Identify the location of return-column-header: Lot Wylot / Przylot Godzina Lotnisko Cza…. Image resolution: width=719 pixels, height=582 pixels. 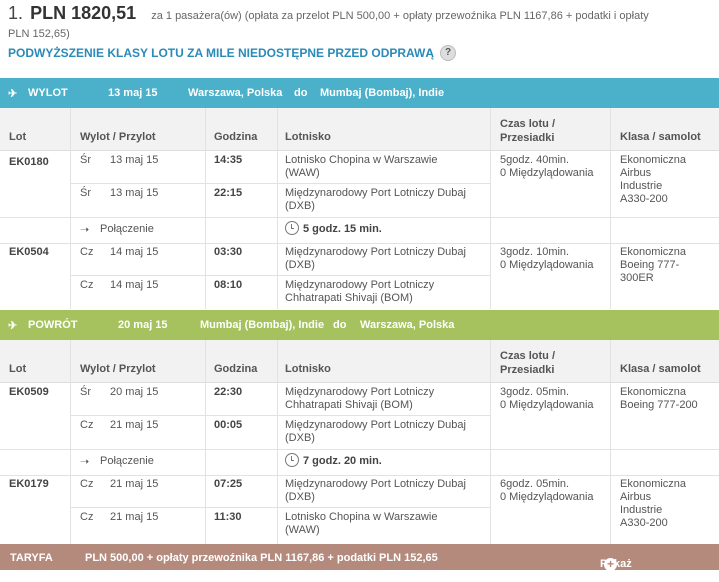
(359, 361).